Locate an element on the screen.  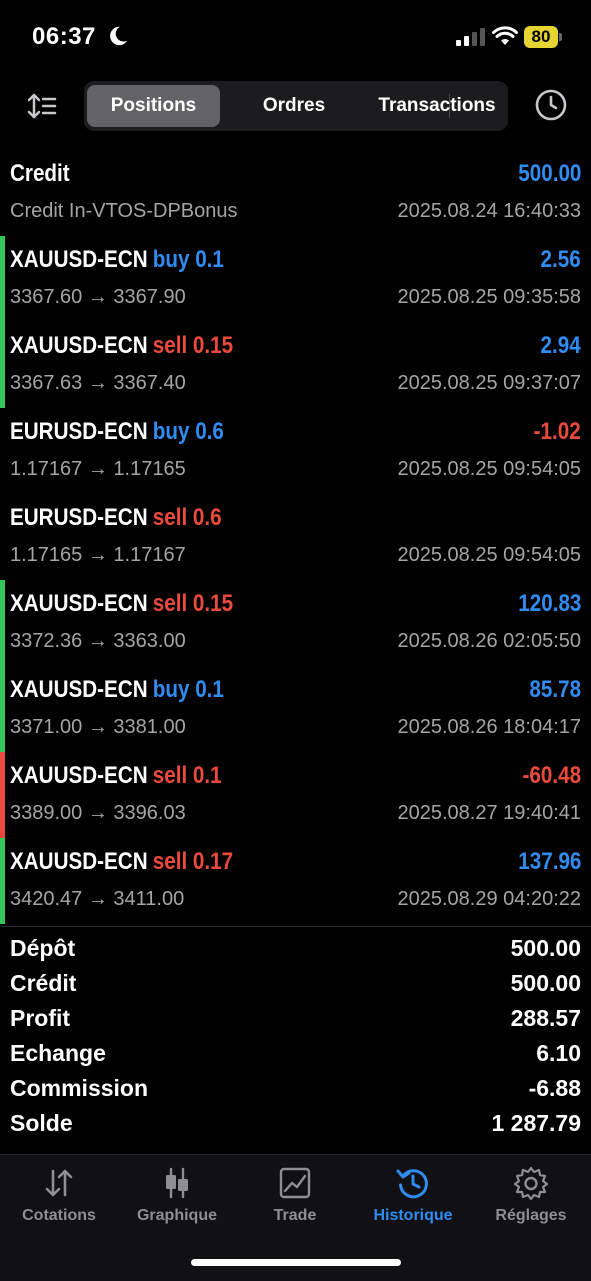
tab-historique: Historique is located at coordinates (413, 1200).